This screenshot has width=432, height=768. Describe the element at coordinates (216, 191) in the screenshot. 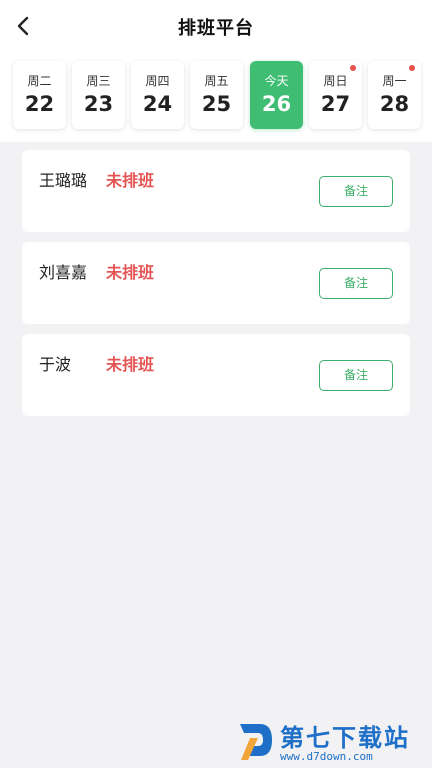

I see `list-item: 王璐璐 未排班 备注` at that location.